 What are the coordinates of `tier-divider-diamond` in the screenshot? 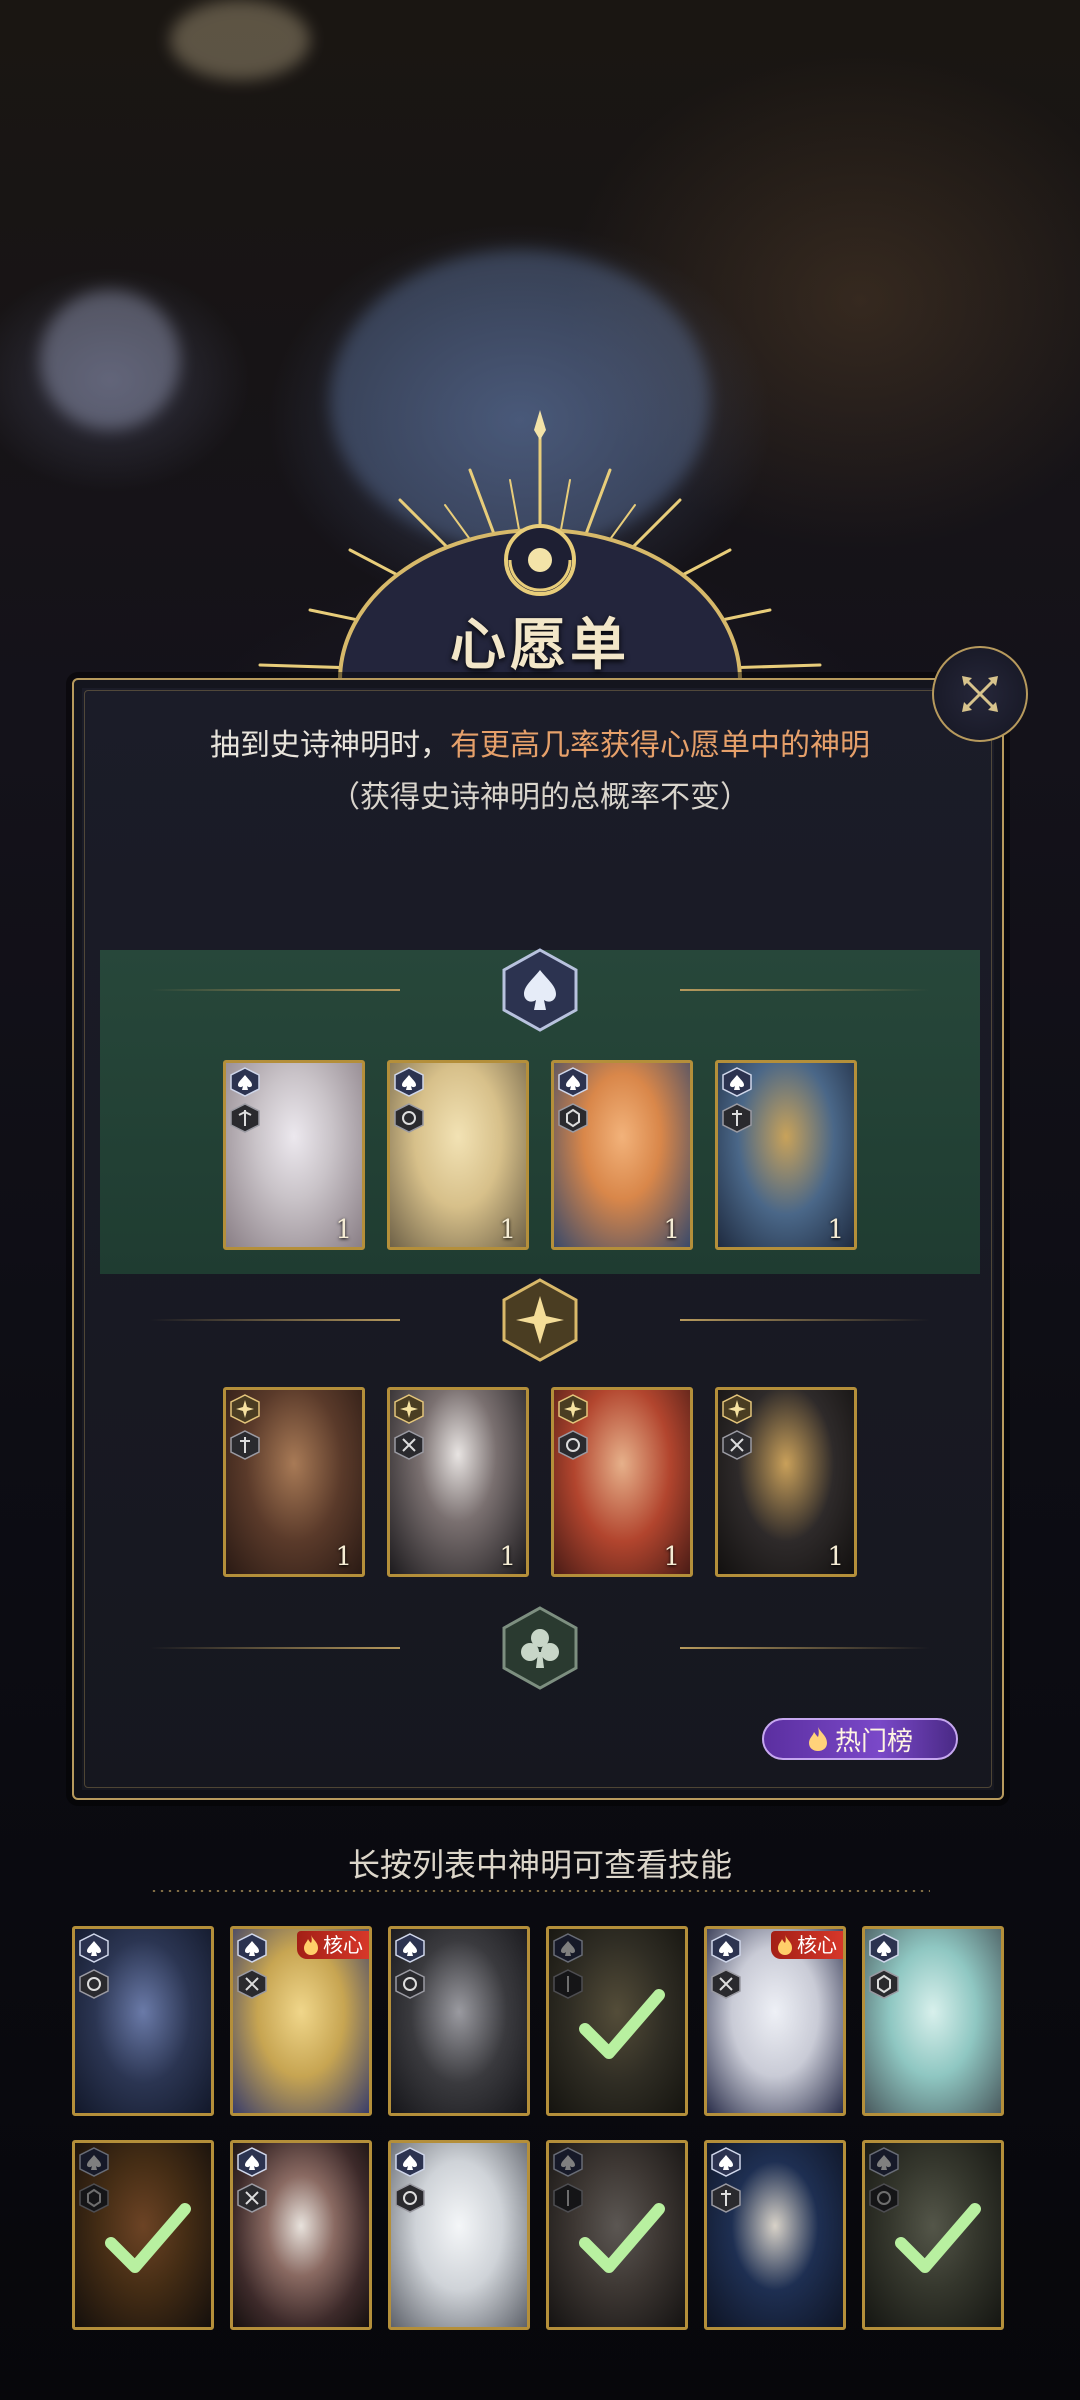 It's located at (540, 1320).